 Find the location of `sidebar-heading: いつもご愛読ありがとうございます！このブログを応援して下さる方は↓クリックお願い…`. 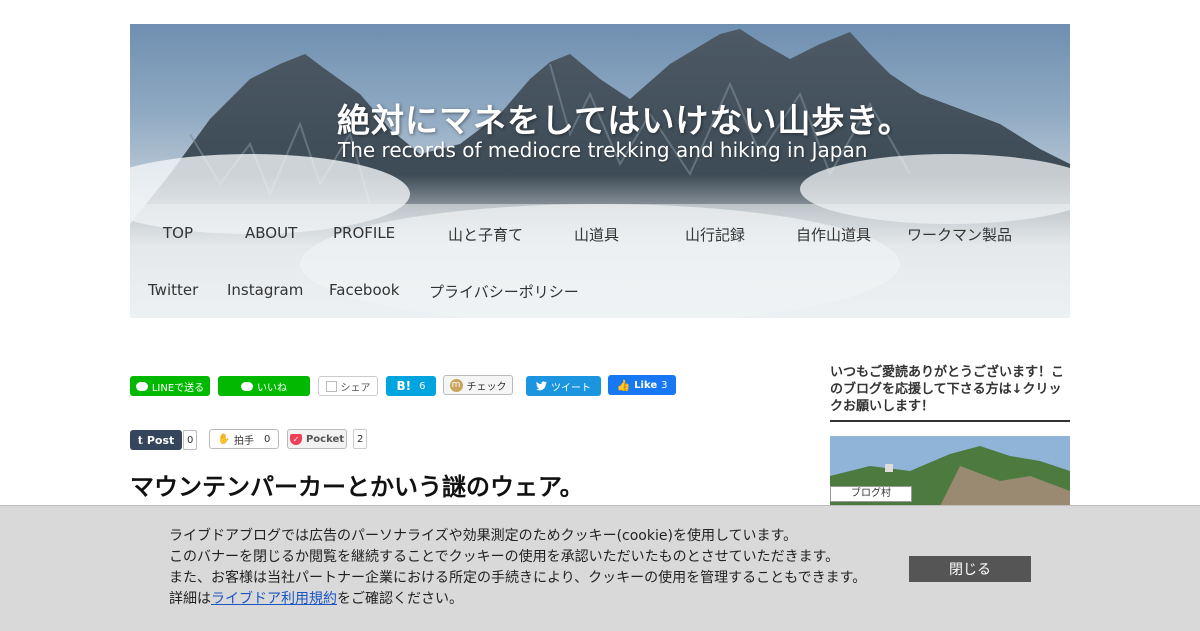

sidebar-heading: いつもご愛読ありがとうございます！このブログを応援して下さる方は↓クリックお願い… is located at coordinates (950, 393).